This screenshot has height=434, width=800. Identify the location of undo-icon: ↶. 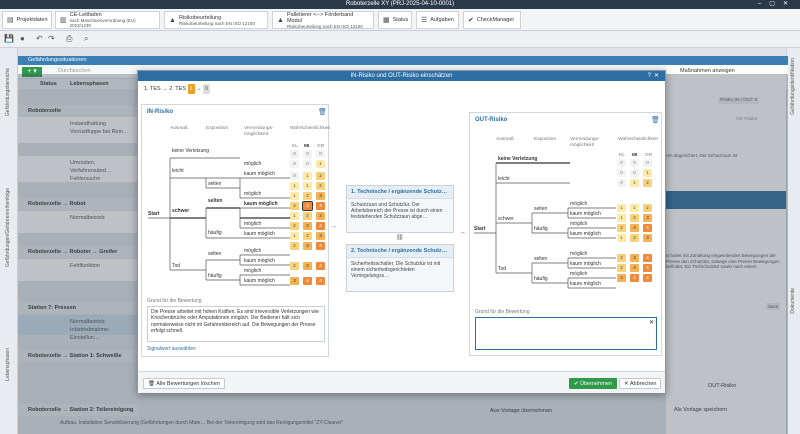
(39, 38).